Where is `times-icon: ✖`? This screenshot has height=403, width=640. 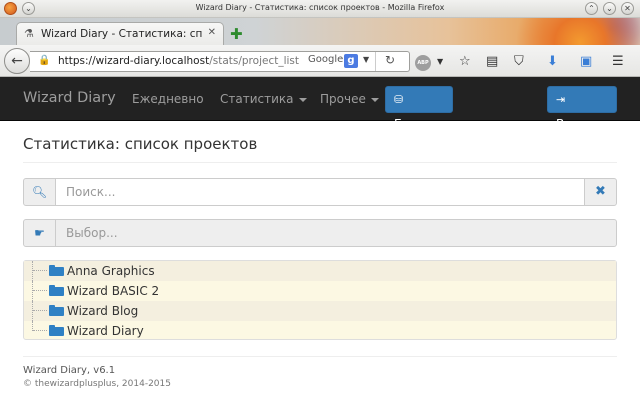 times-icon: ✖ is located at coordinates (600, 191).